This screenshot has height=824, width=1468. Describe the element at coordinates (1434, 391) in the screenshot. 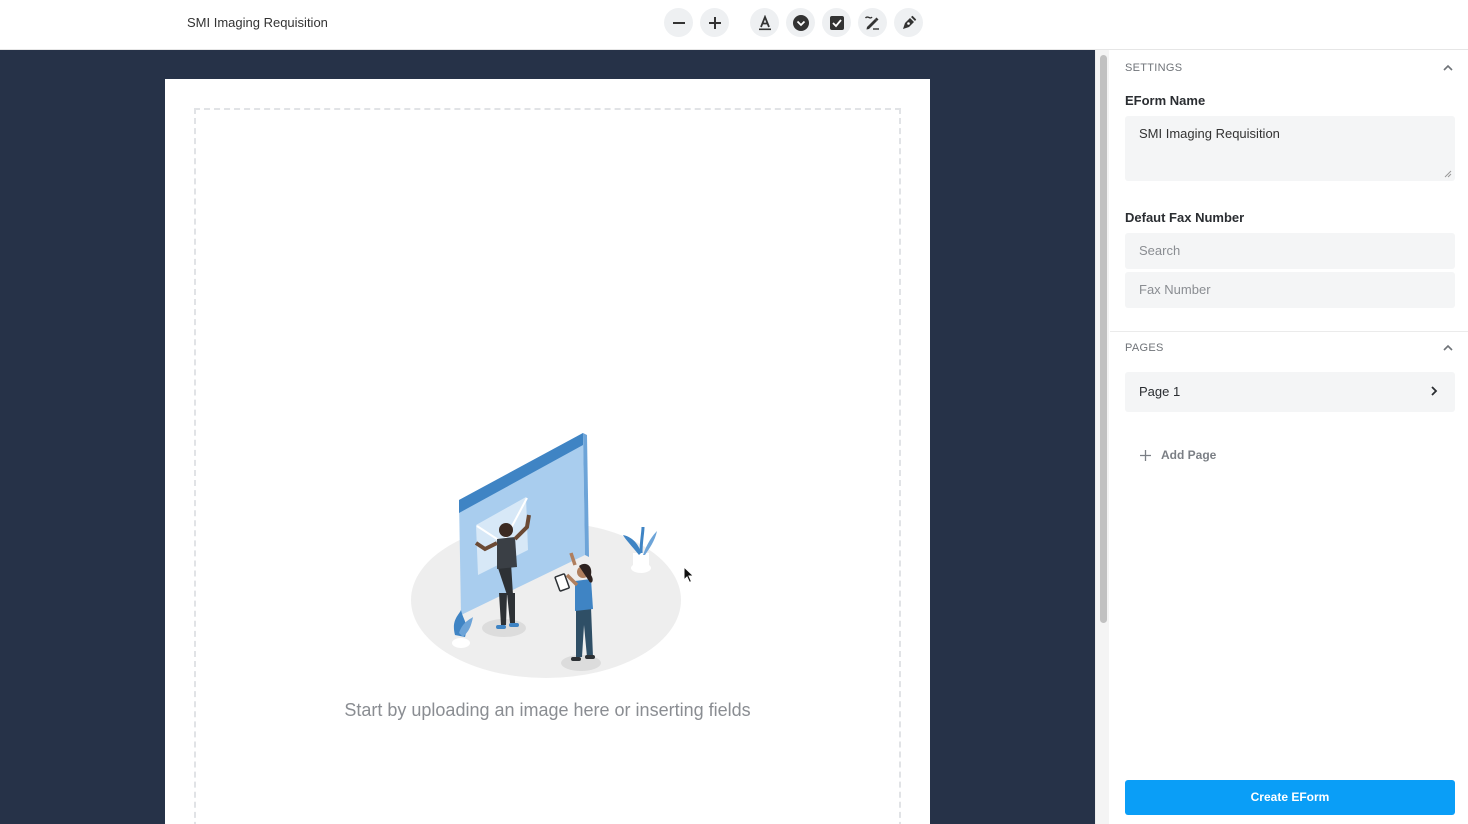

I see `chevron-right-icon` at that location.